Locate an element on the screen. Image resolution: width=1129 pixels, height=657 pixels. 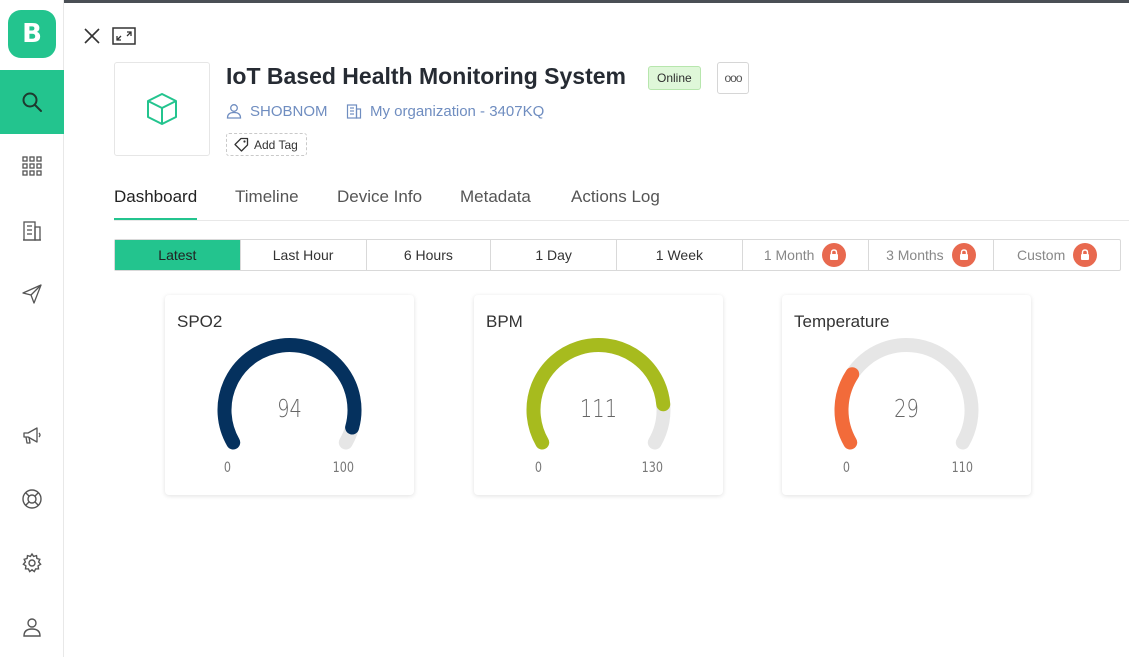
cube-icon is located at coordinates (162, 109).